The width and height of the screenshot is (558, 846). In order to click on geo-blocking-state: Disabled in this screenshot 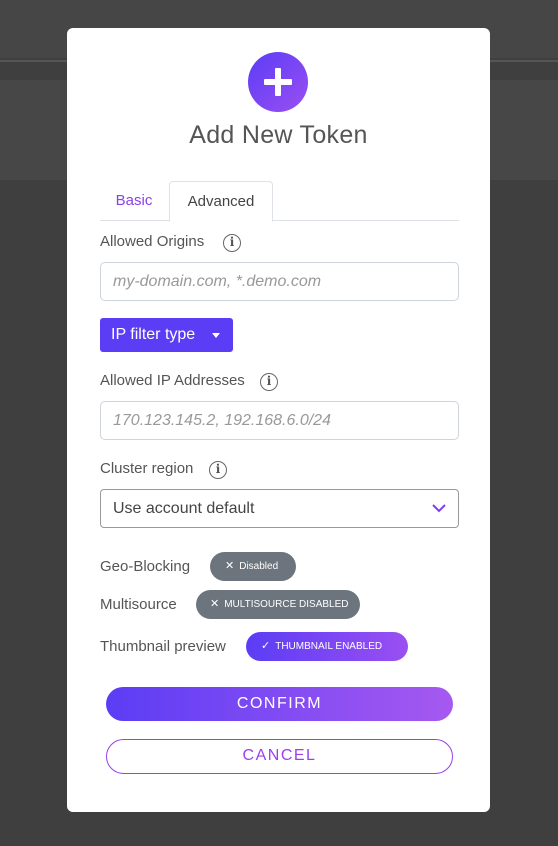, I will do `click(259, 566)`.